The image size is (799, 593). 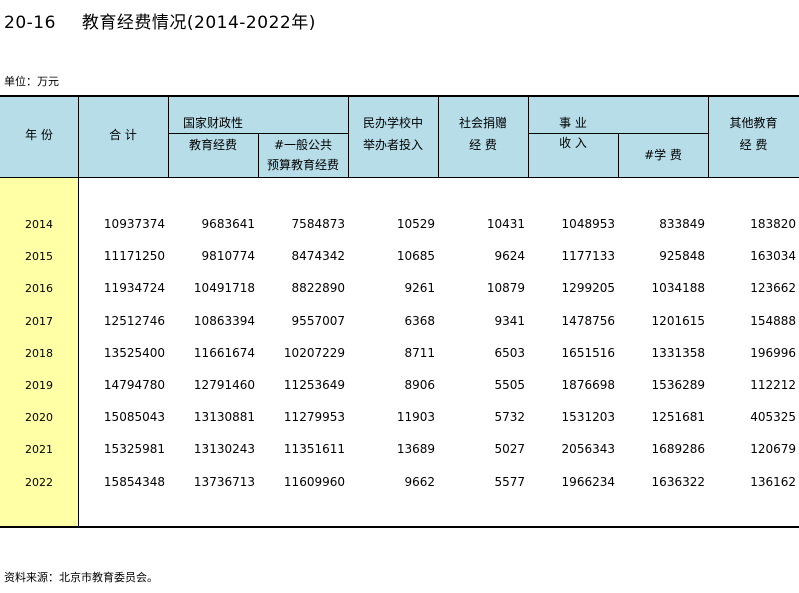 I want to click on cell-other: 154888, so click(x=773, y=320).